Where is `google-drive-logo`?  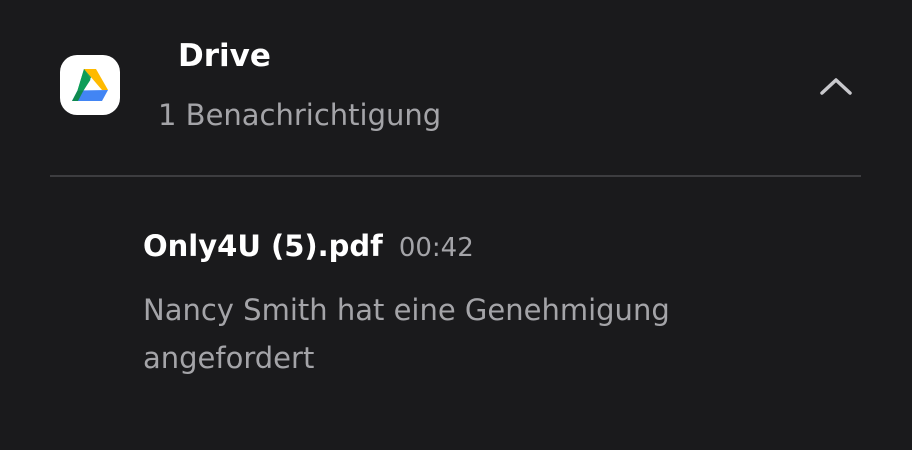 google-drive-logo is located at coordinates (90, 85).